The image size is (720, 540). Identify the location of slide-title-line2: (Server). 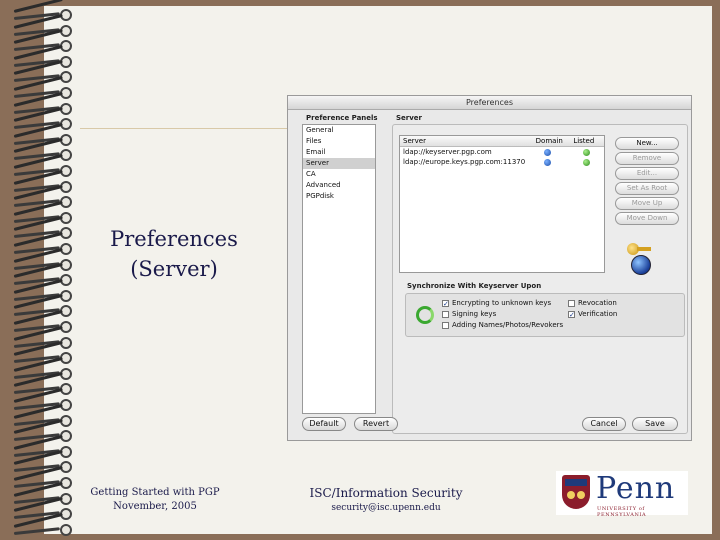
(174, 269).